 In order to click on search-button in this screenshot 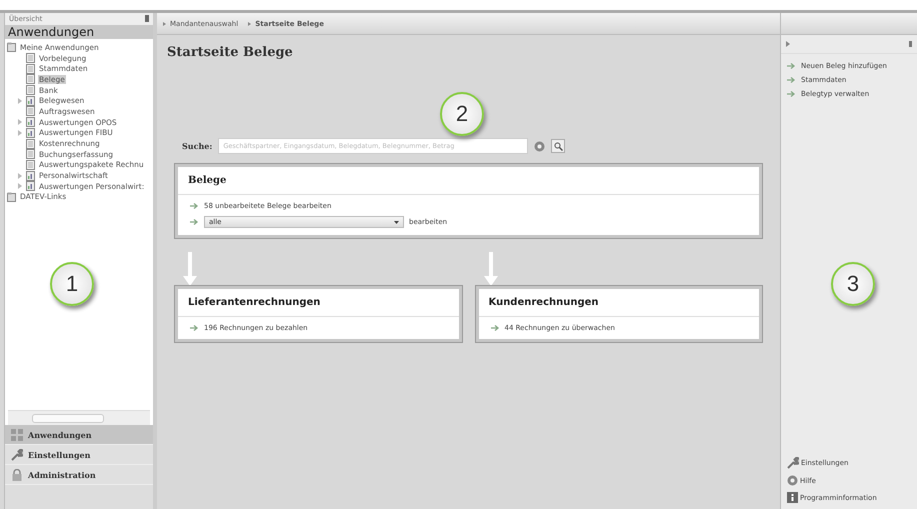, I will do `click(558, 146)`.